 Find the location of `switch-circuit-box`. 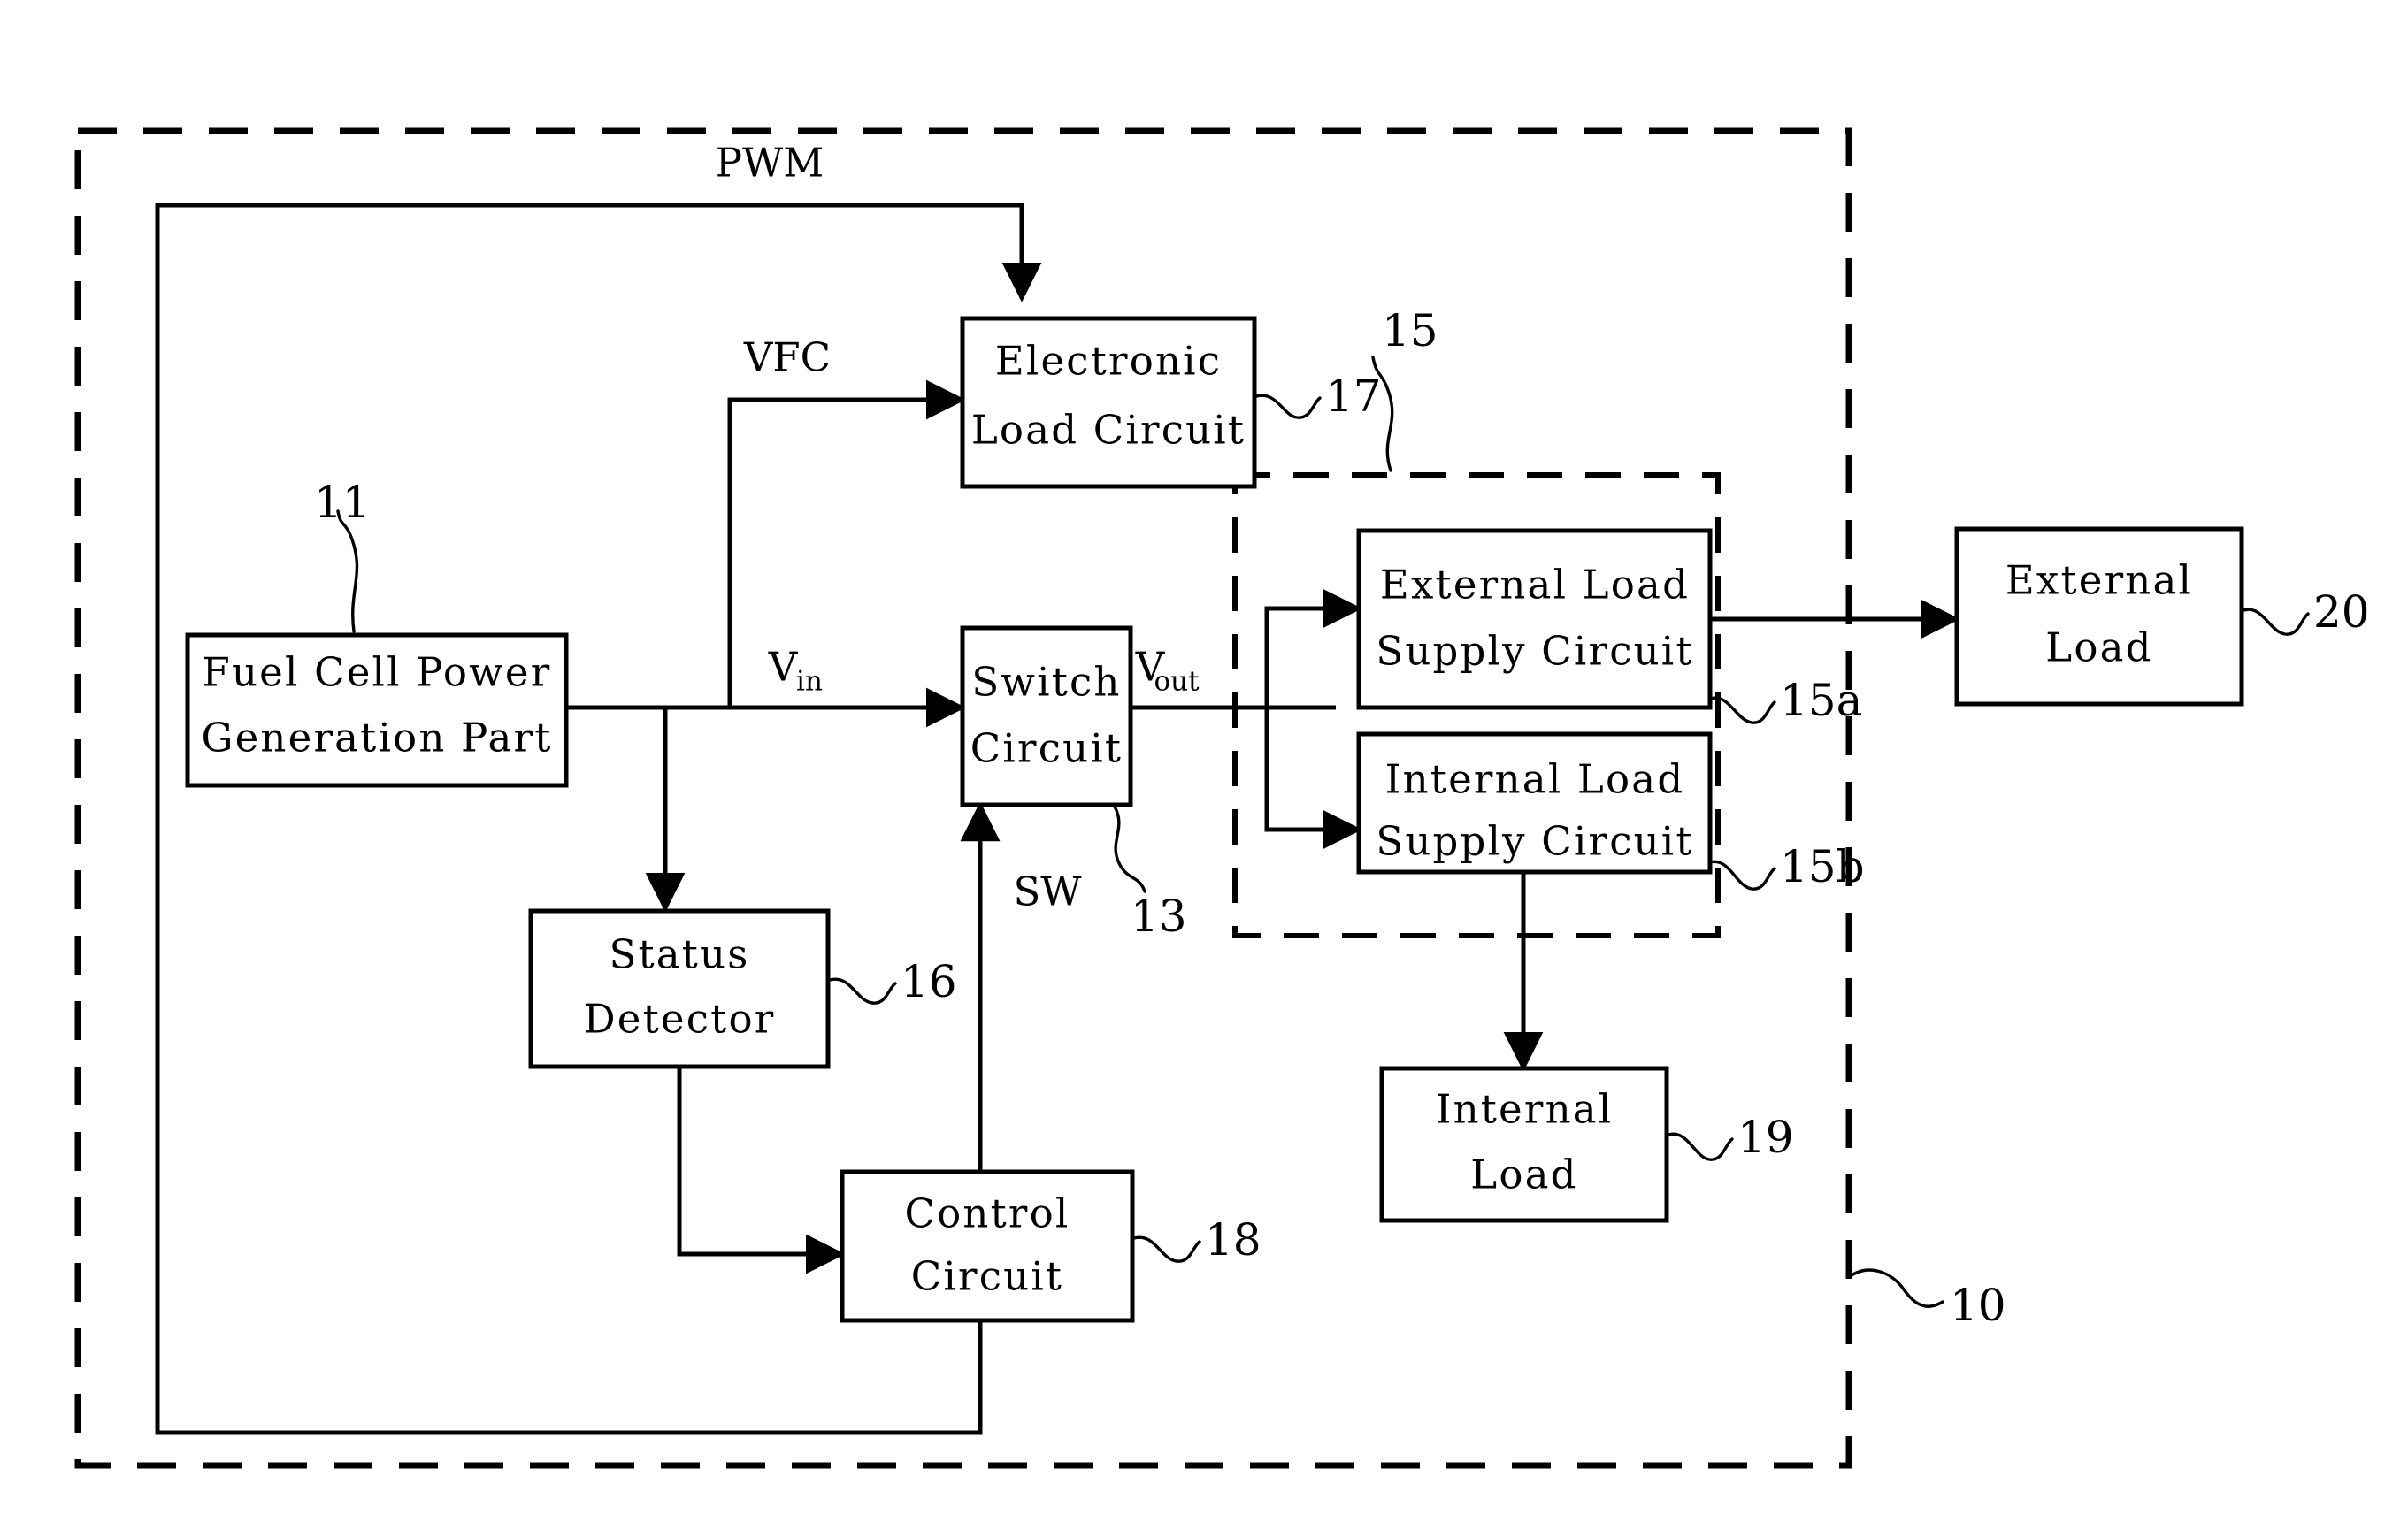

switch-circuit-box is located at coordinates (1046, 716).